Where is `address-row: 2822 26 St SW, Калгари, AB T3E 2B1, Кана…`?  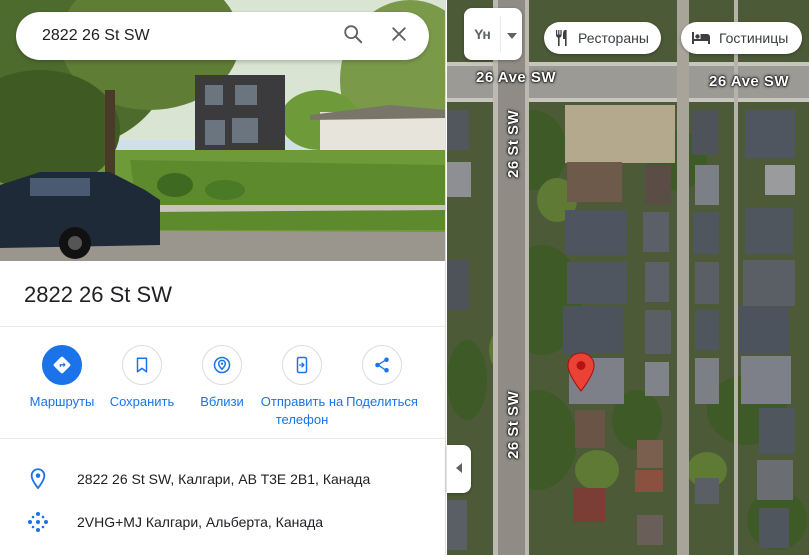
address-row: 2822 26 St SW, Калгари, AB T3E 2B1, Кана… is located at coordinates (222, 479).